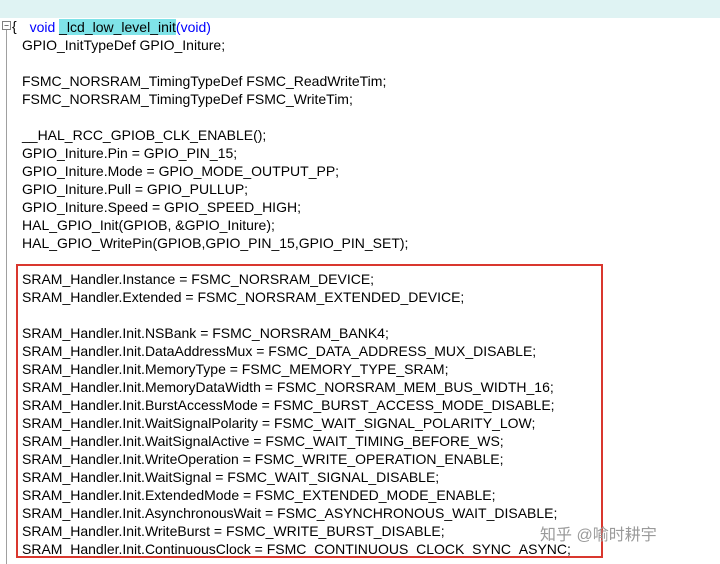 This screenshot has width=720, height=564. I want to click on code-line: GPIO_Initure.Pull = GPIO_PULLUP;, so click(135, 189).